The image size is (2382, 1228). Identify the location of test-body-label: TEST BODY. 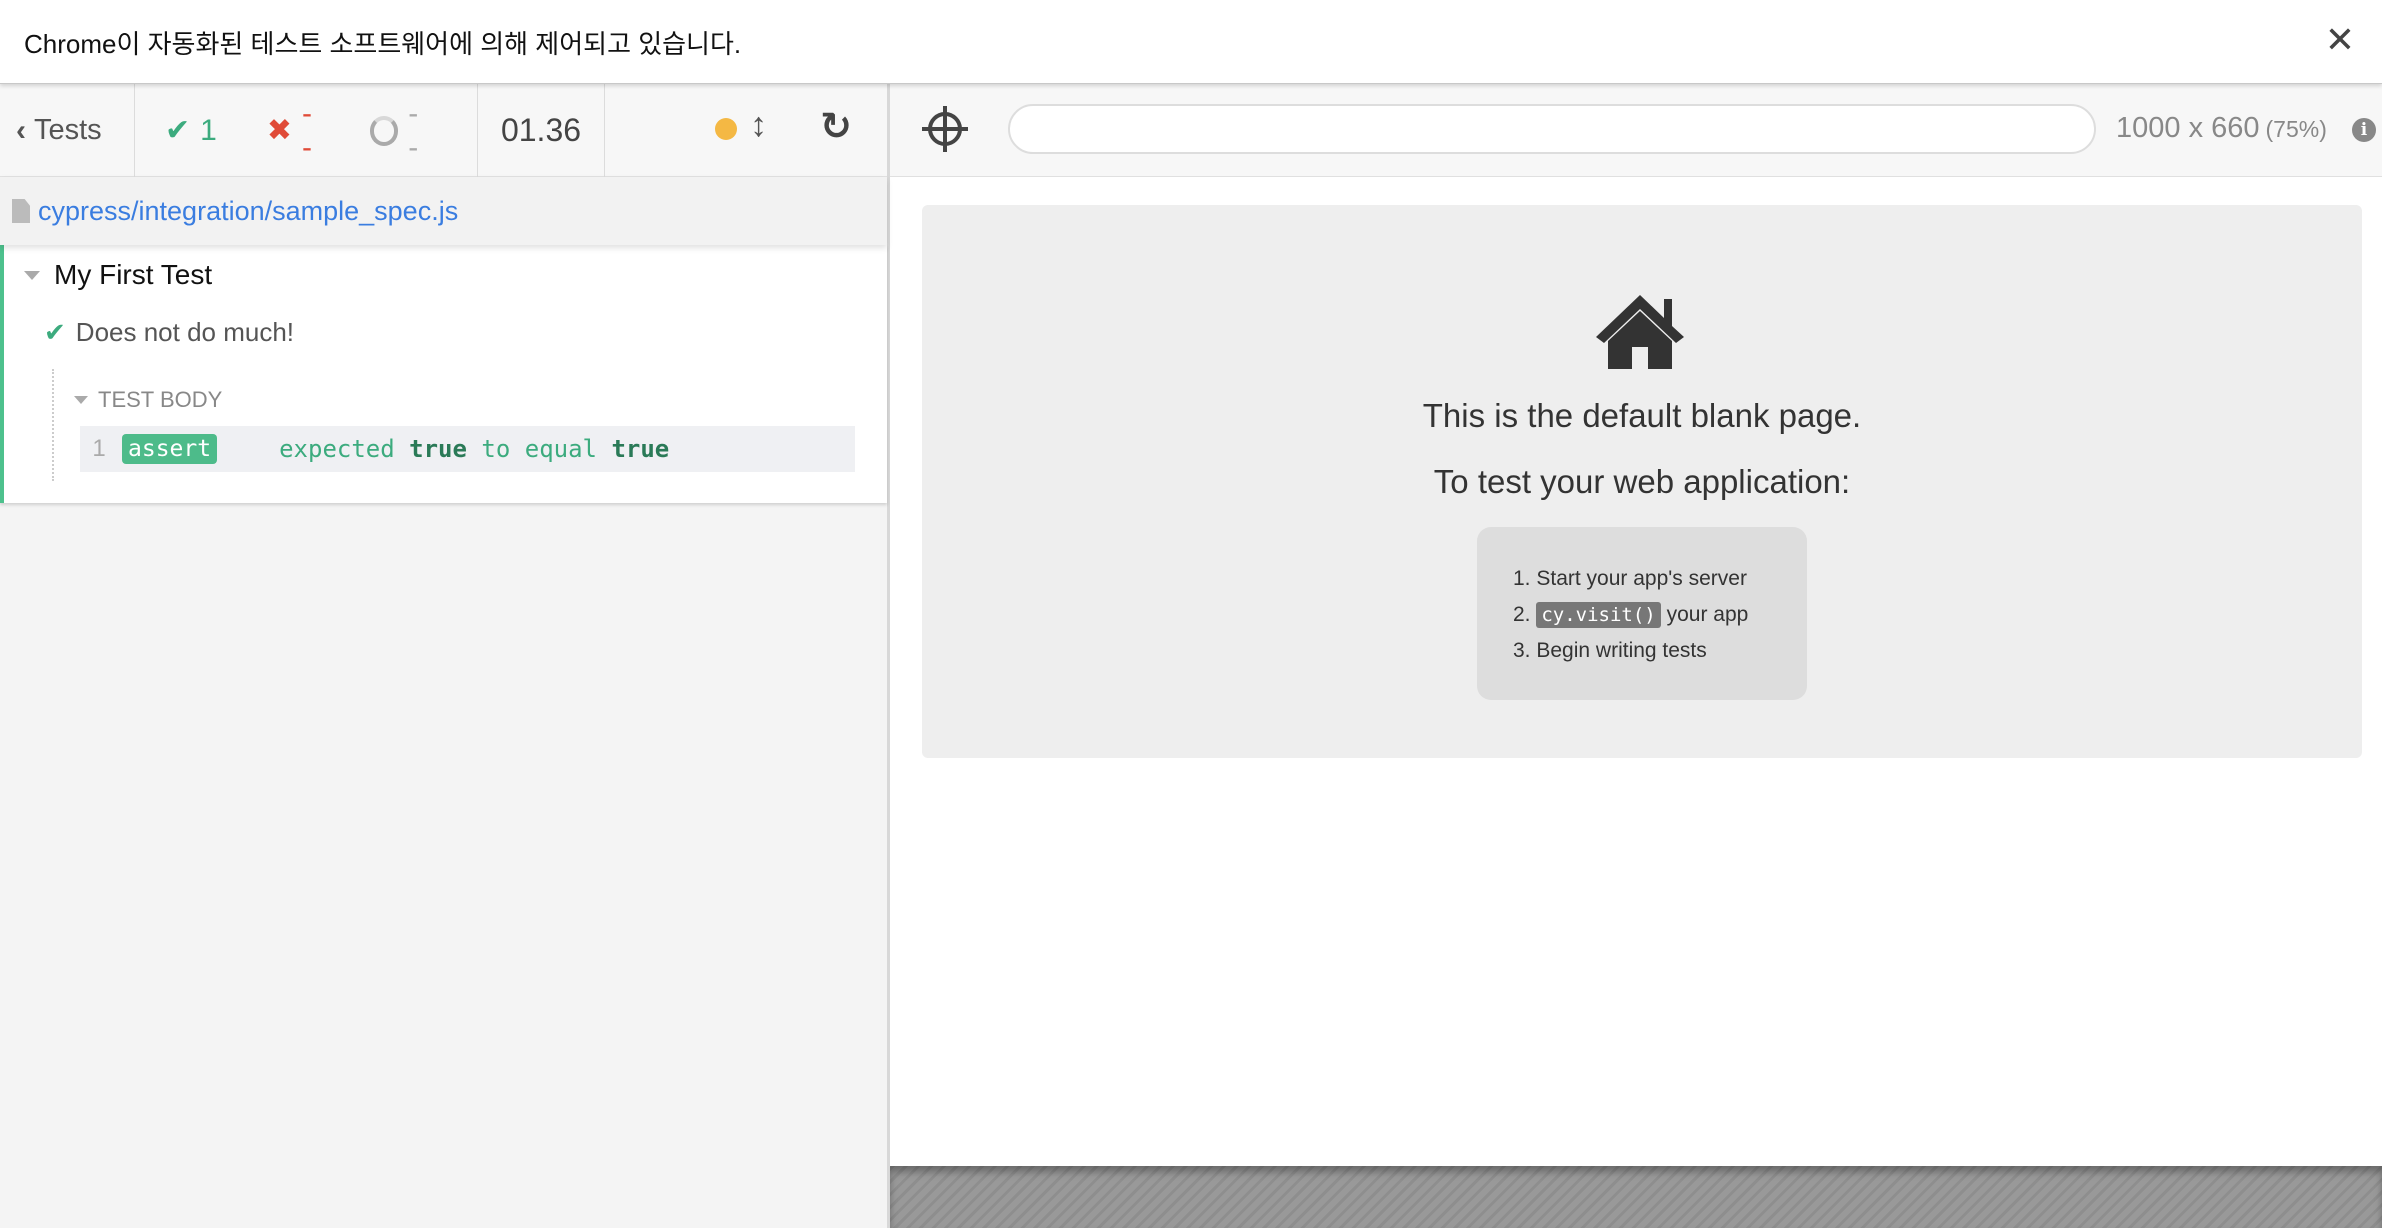
(160, 399).